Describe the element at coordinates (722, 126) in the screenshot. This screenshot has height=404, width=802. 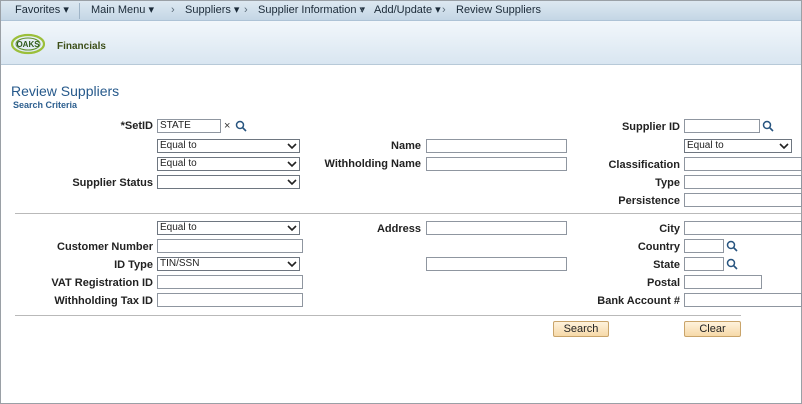
I see `supplier-id-input` at that location.